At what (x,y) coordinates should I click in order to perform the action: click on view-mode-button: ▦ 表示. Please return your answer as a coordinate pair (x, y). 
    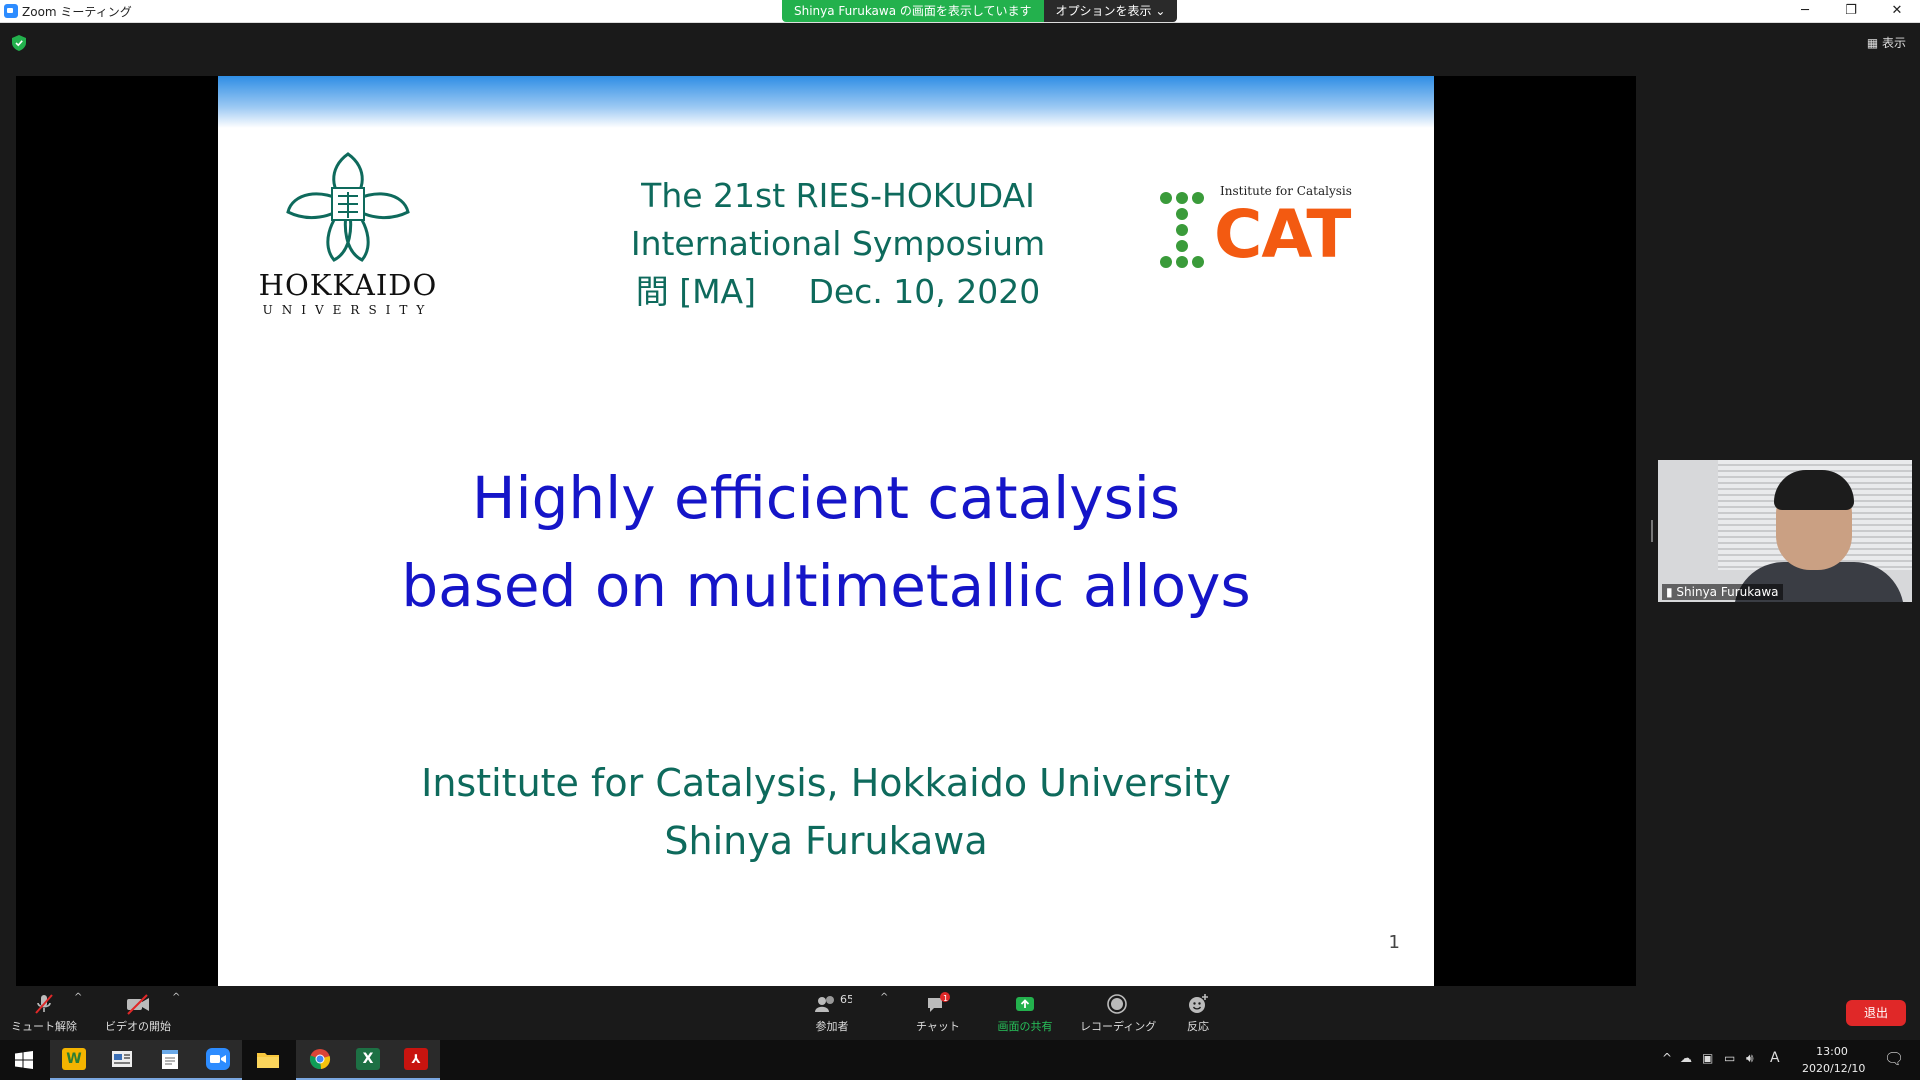
    Looking at the image, I should click on (1886, 42).